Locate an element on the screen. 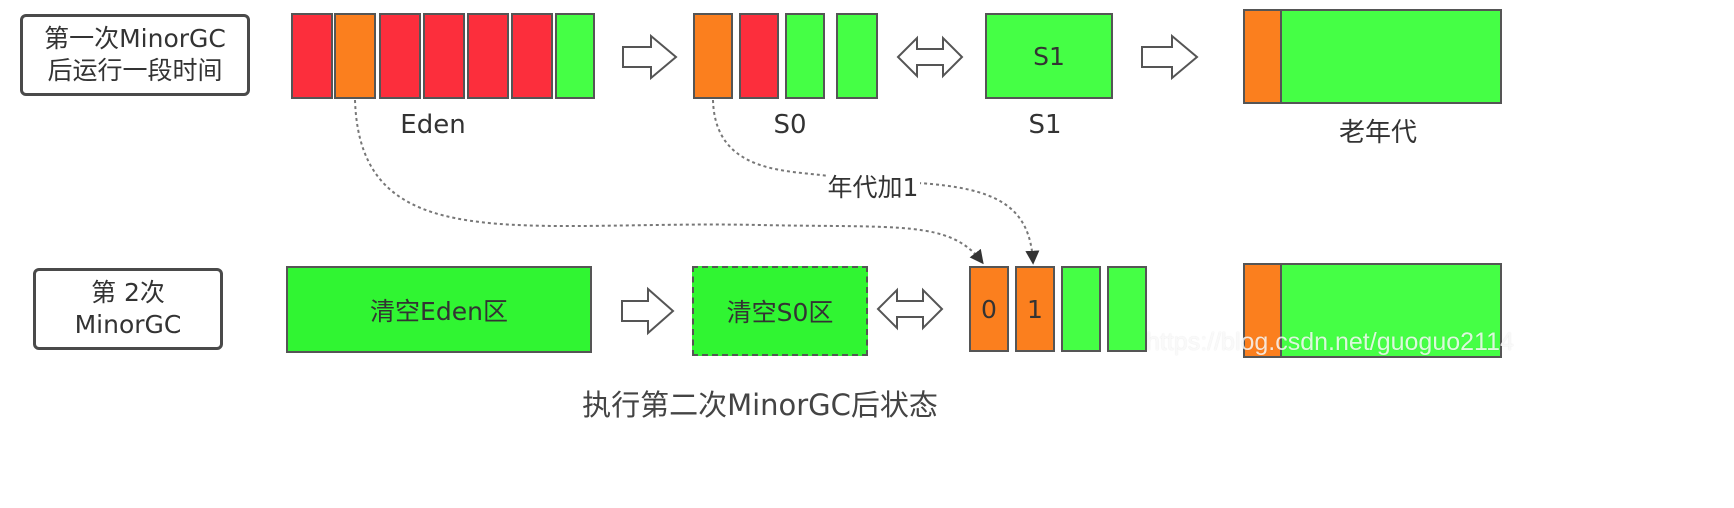 Image resolution: width=1734 pixels, height=508 pixels. s0-to-s1-connector-tail is located at coordinates (978, 223).